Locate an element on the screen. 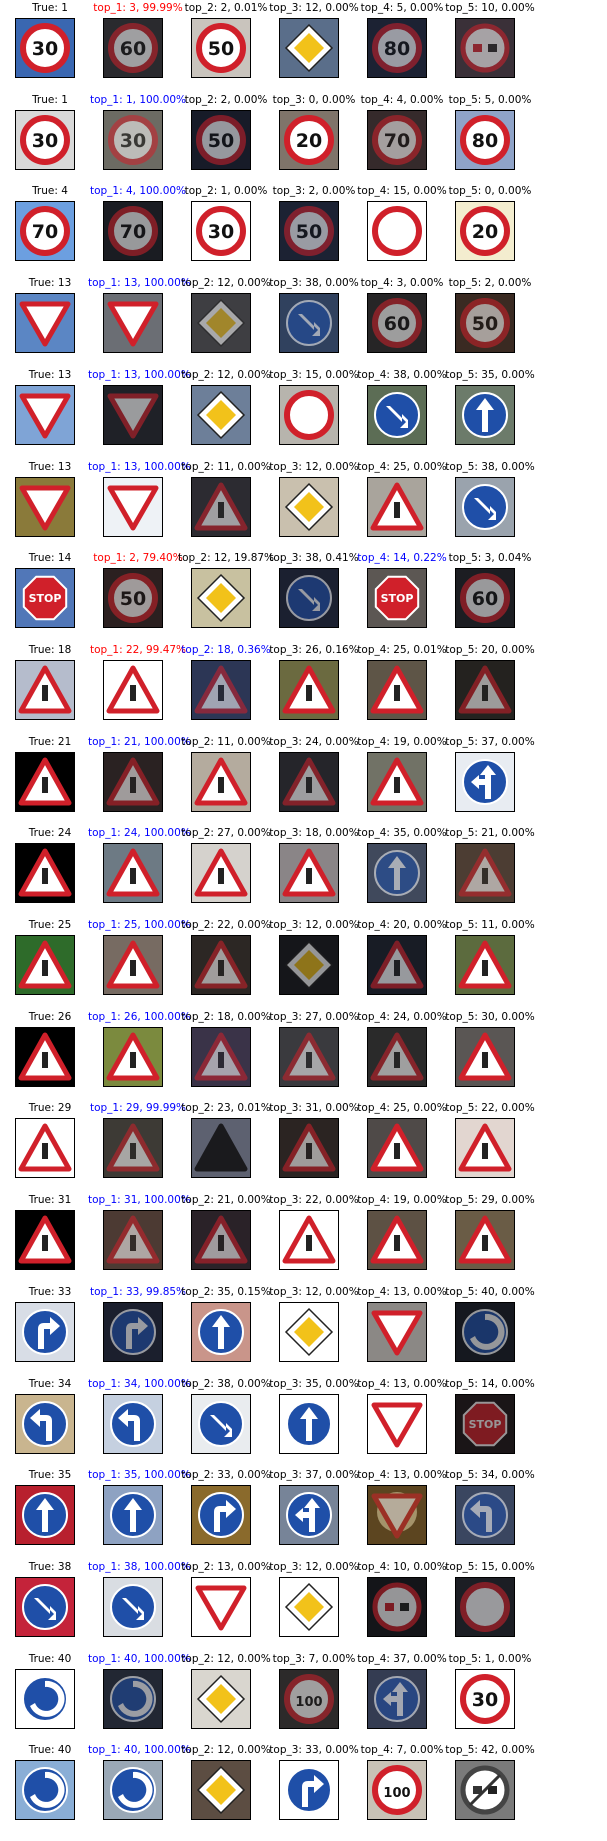 The height and width of the screenshot is (1841, 607). prediction-cell: top_3: 7, 0.00% 100 is located at coordinates (314, 1693).